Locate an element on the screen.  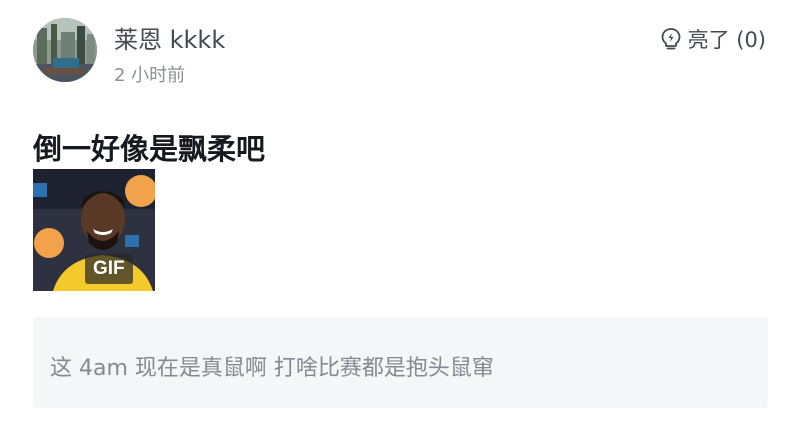
like-count-label: 亮了 (0) is located at coordinates (726, 40).